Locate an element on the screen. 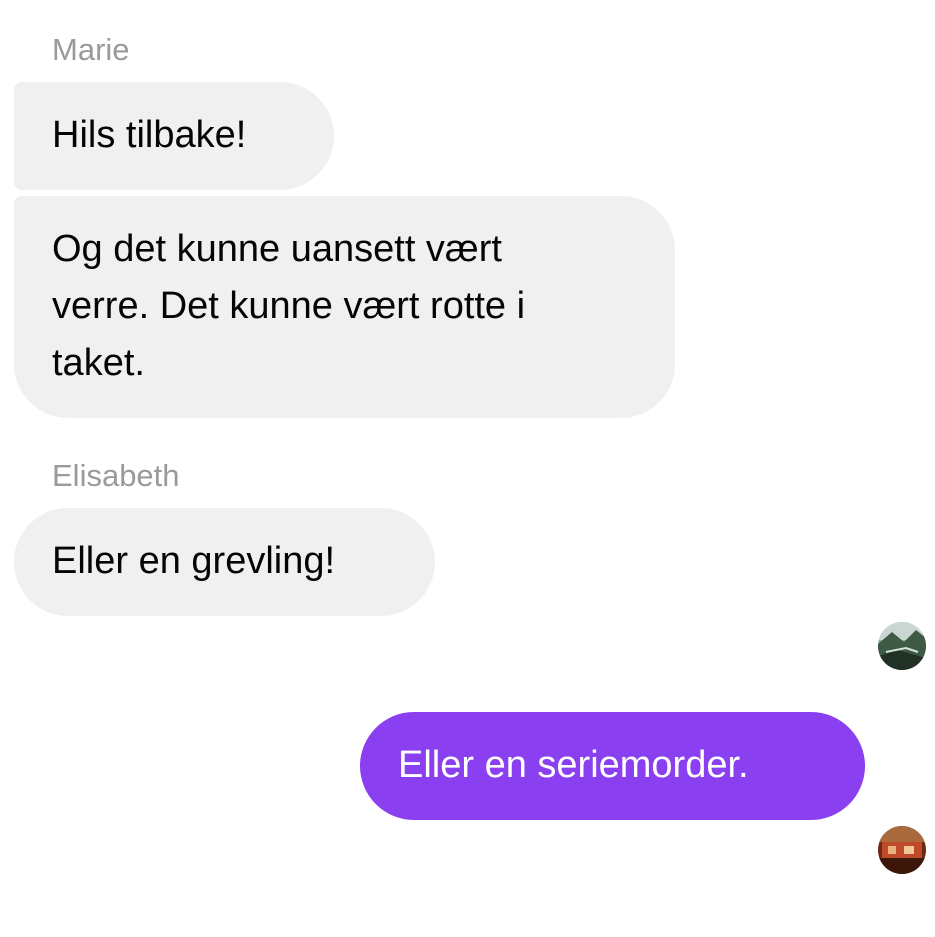  message-bubble-incoming: Eller en grevling! is located at coordinates (224, 562).